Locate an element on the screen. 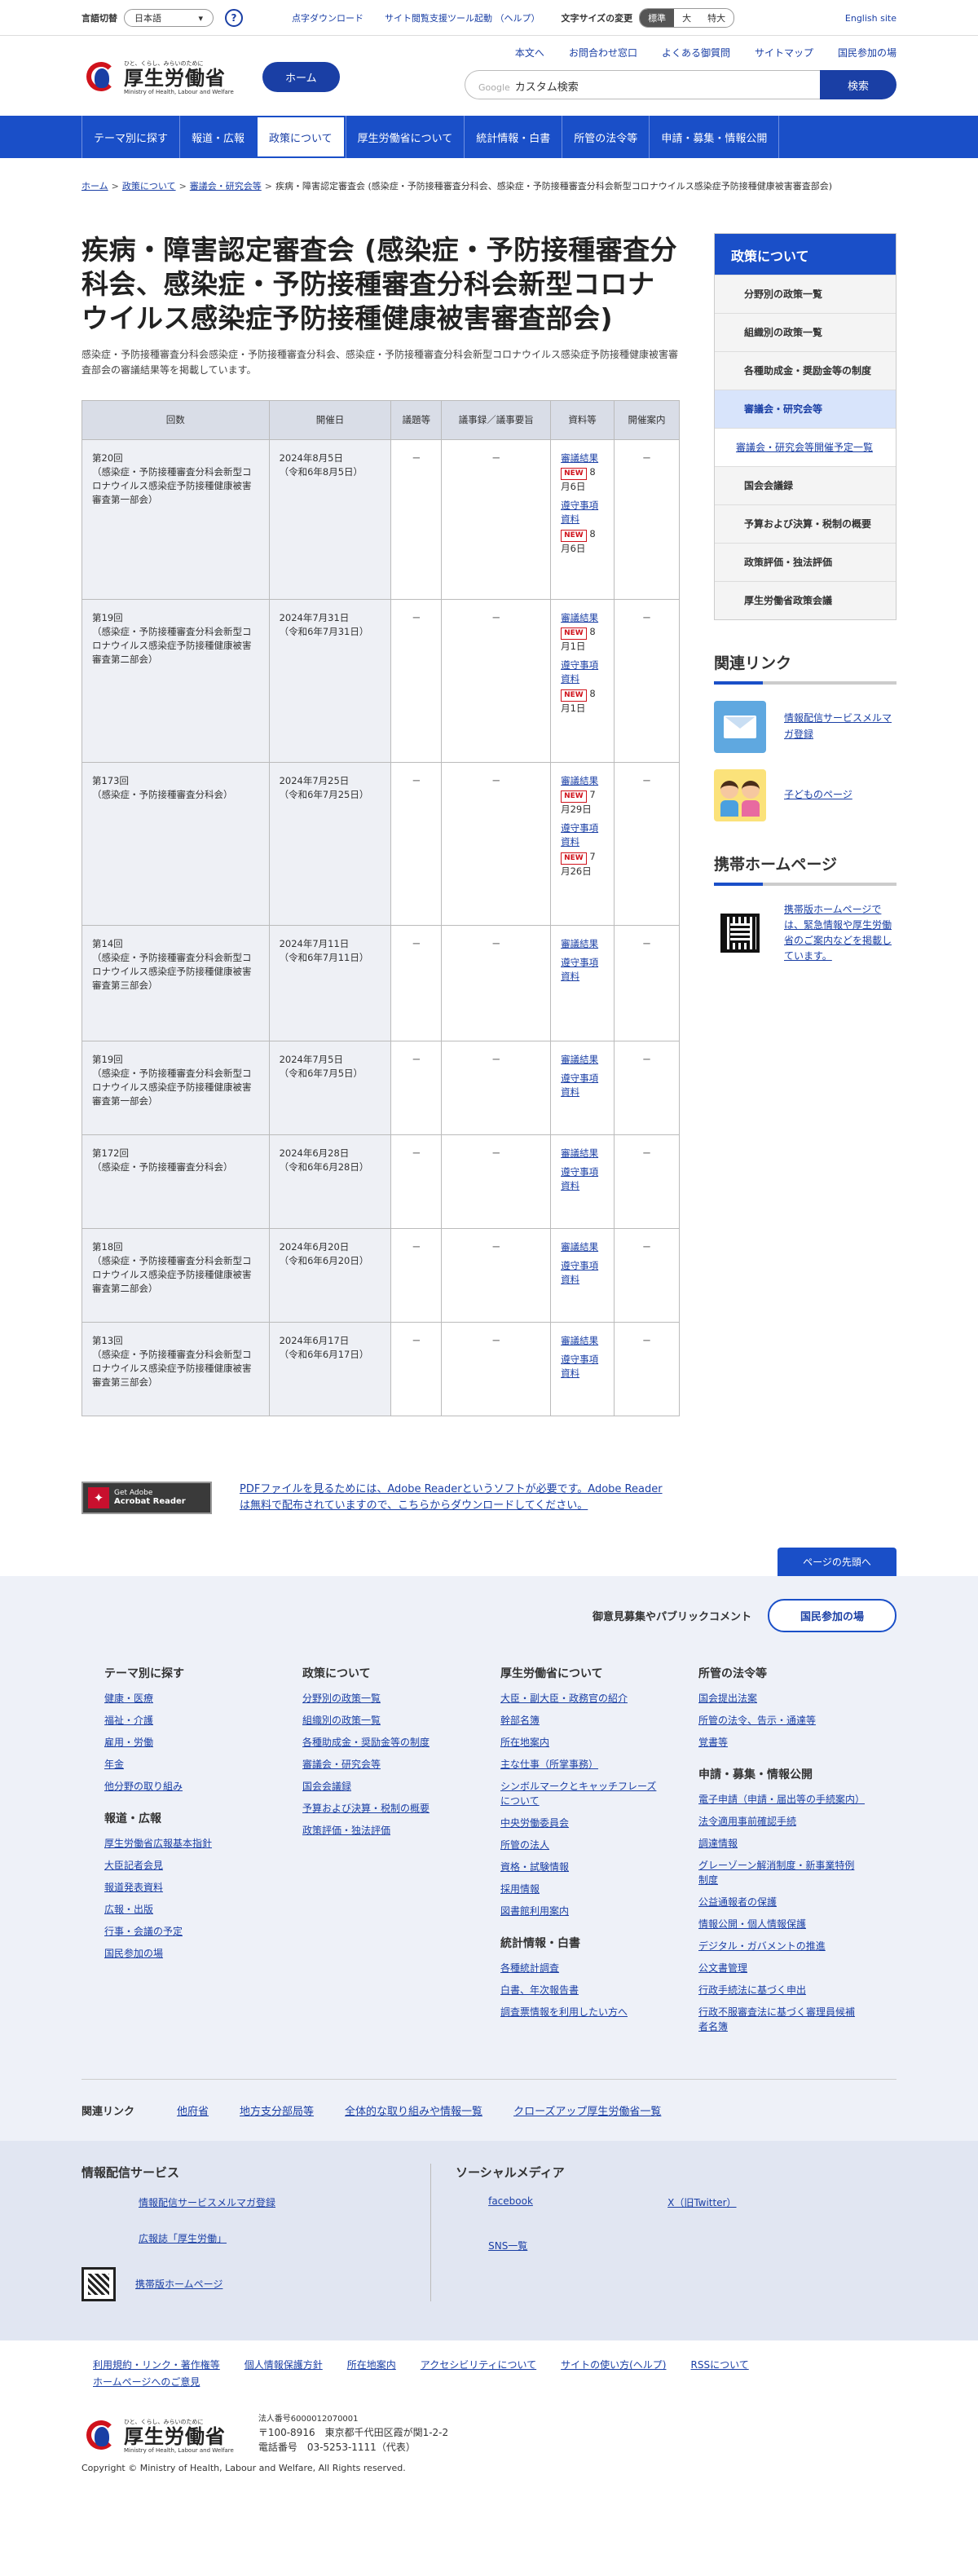 This screenshot has width=978, height=2576. footer-link: 所管の法人 is located at coordinates (581, 1845).